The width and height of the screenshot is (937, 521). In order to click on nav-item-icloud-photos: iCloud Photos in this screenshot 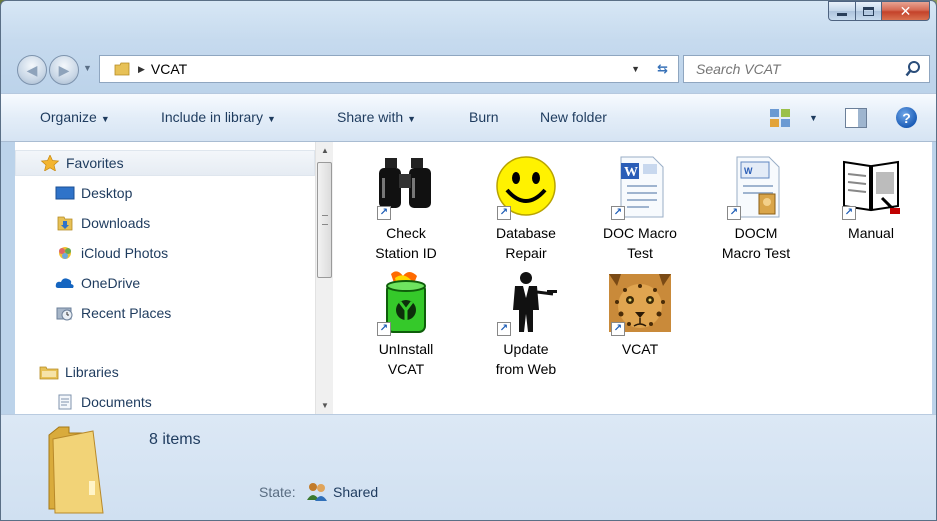, I will do `click(165, 253)`.